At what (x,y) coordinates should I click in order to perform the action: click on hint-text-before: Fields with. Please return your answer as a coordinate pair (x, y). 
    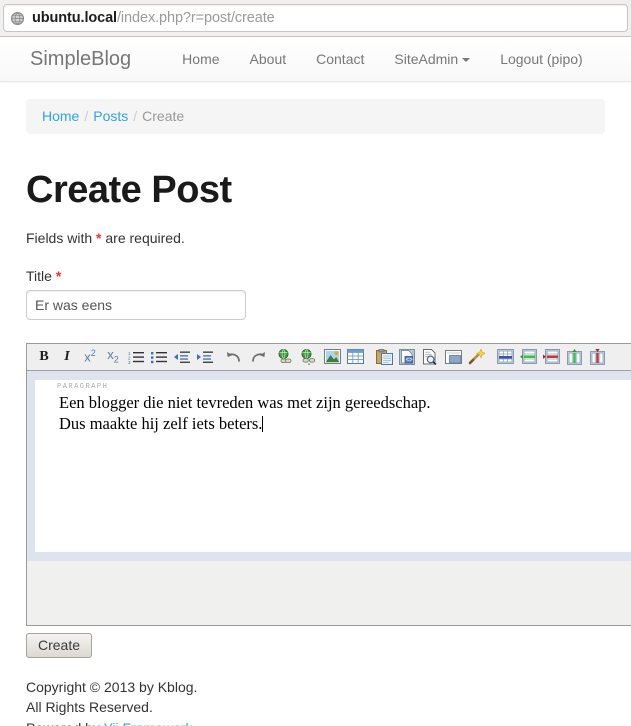
    Looking at the image, I should click on (61, 237).